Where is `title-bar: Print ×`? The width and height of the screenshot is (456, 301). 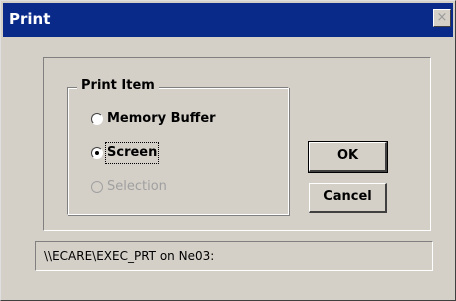
title-bar: Print × is located at coordinates (228, 20).